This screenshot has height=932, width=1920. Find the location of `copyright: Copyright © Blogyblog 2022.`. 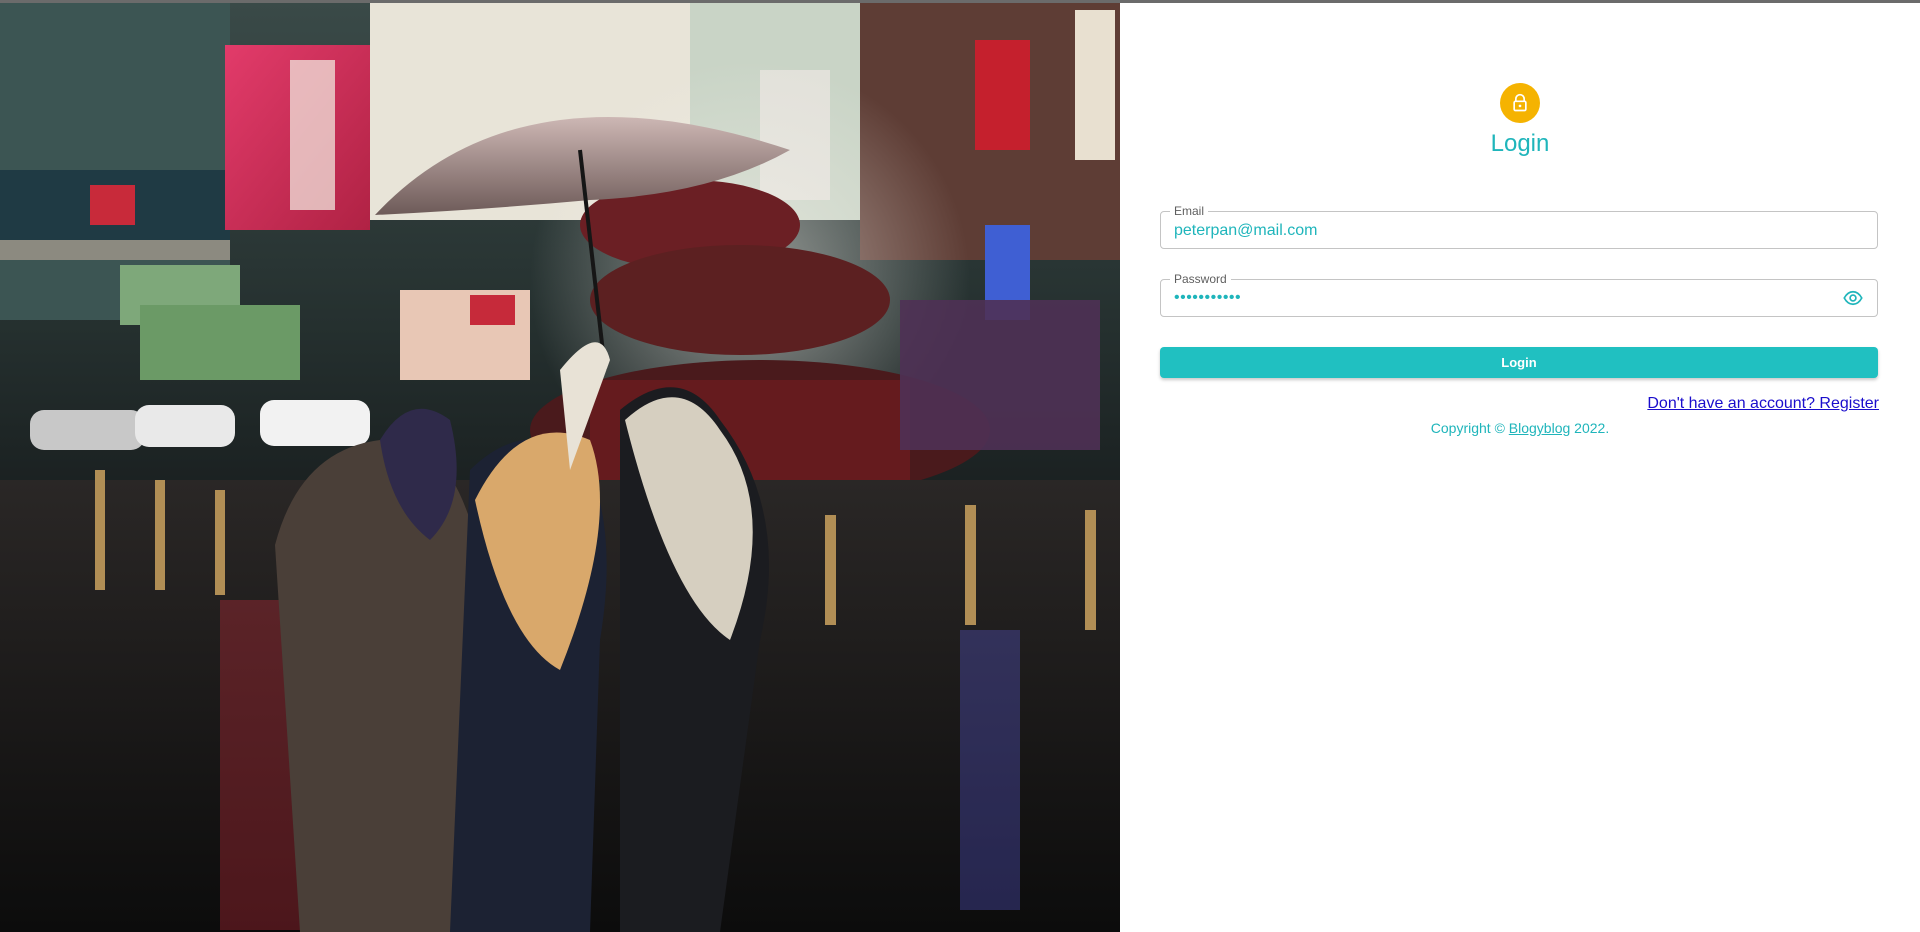

copyright: Copyright © Blogyblog 2022. is located at coordinates (1520, 428).